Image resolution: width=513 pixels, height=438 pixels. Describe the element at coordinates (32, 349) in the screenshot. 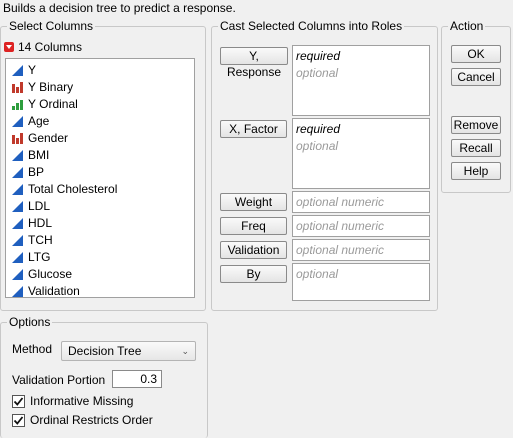

I see `method-label: Method` at that location.